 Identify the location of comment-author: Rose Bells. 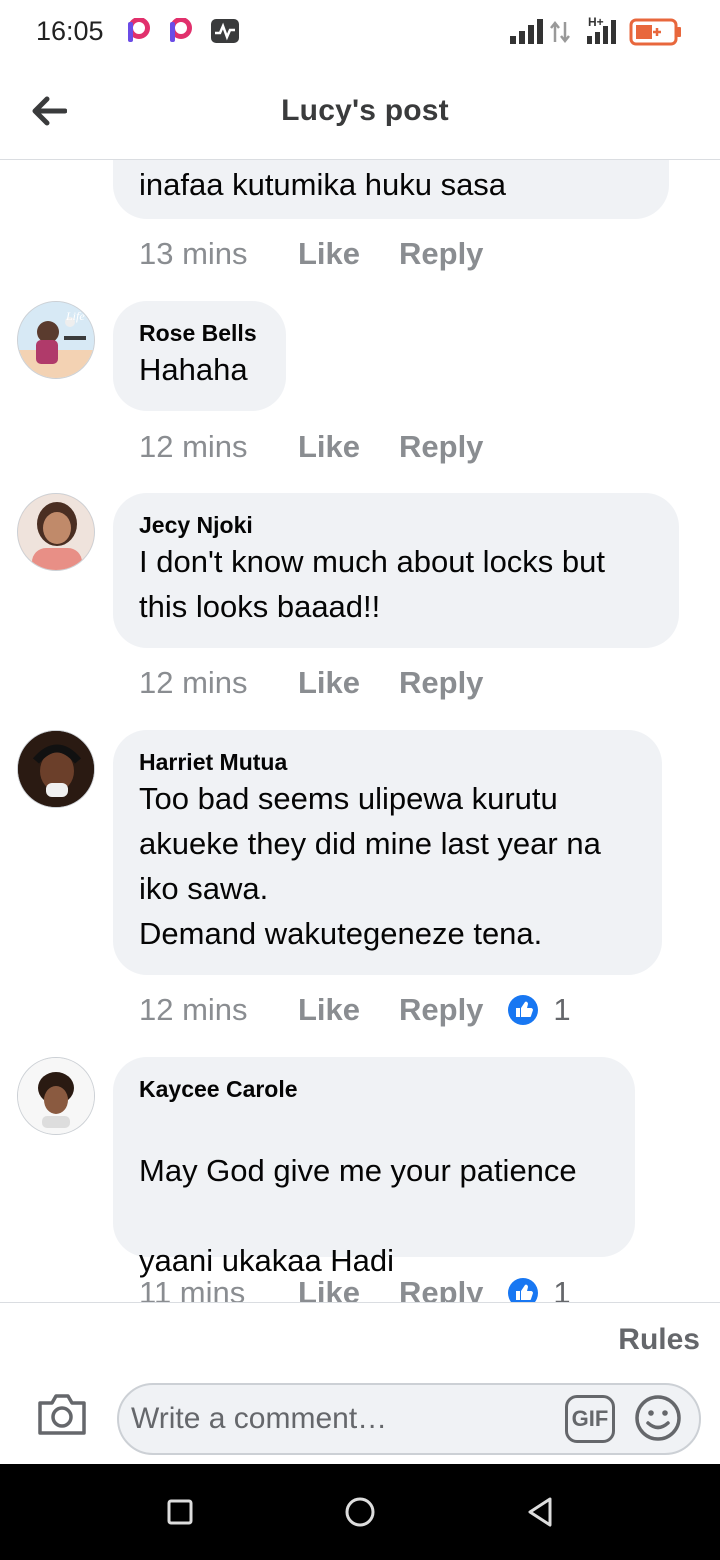
(199, 333).